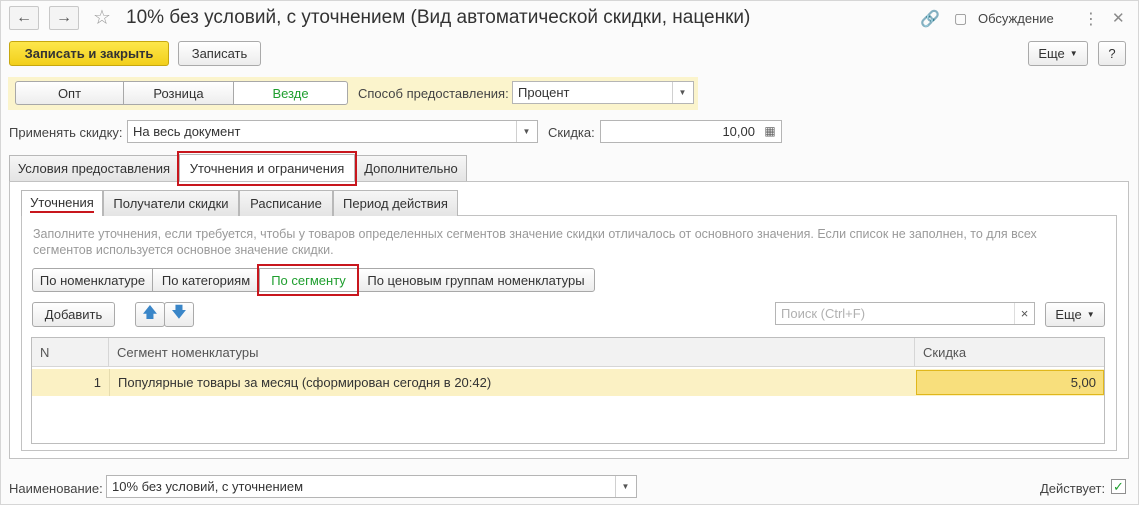 The image size is (1139, 505). I want to click on checkmark-icon: ✓, so click(1118, 486).